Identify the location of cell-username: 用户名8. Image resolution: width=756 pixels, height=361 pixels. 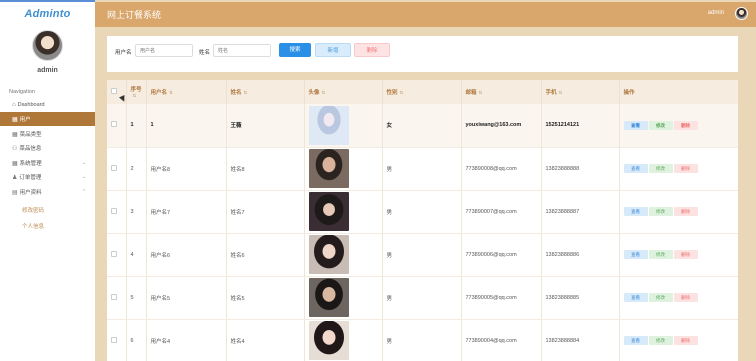
(186, 169).